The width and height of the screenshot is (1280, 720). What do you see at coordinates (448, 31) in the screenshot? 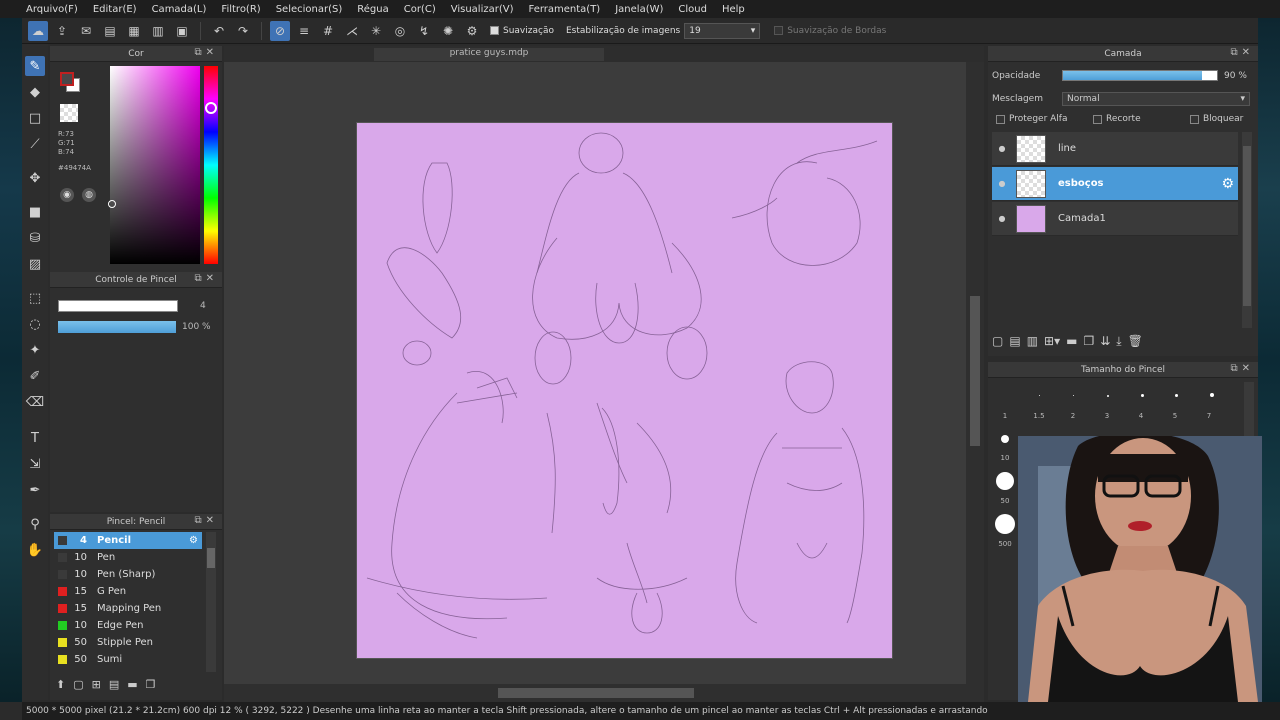
I see `gear-snap-icon: ✺` at bounding box center [448, 31].